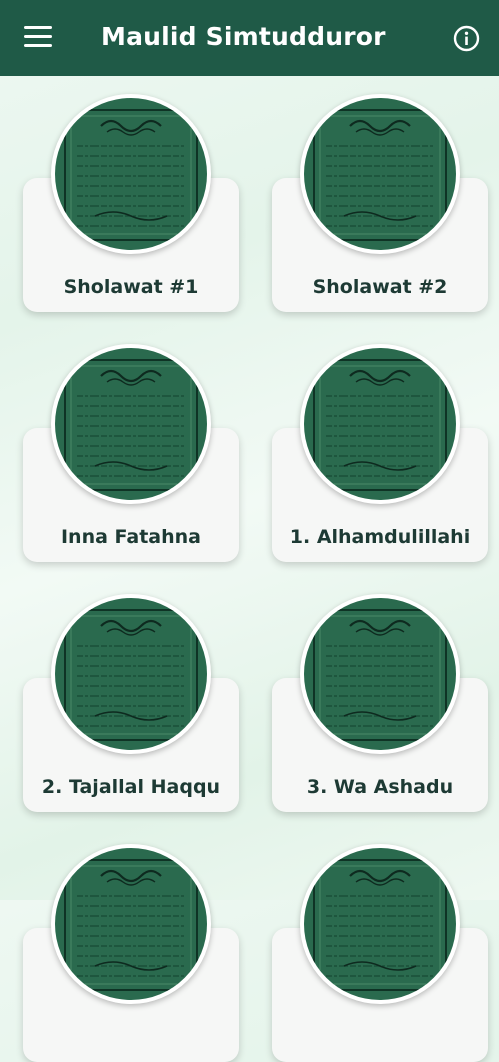  Describe the element at coordinates (131, 287) in the screenshot. I see `card-label: Sholawat #1` at that location.